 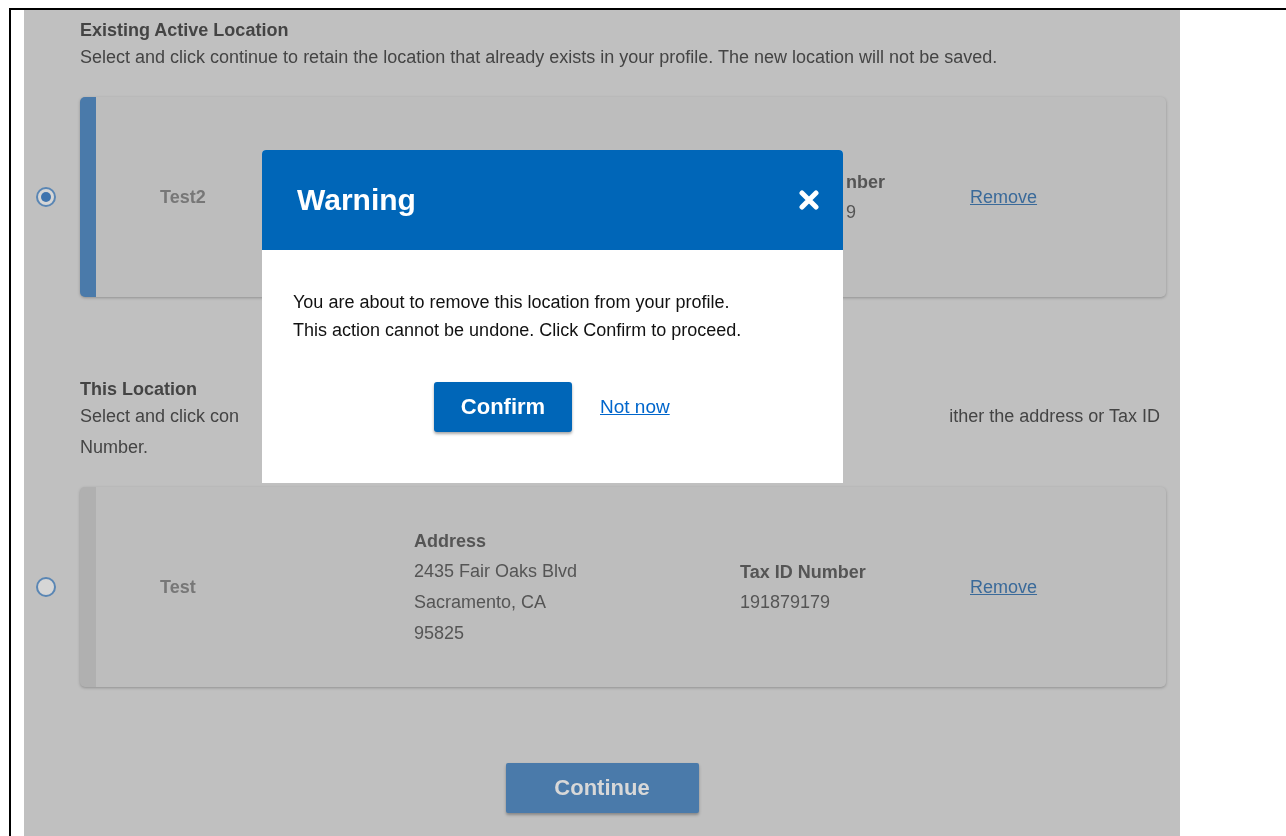 I want to click on section-description: ither the address or Tax ID, so click(x=1054, y=416).